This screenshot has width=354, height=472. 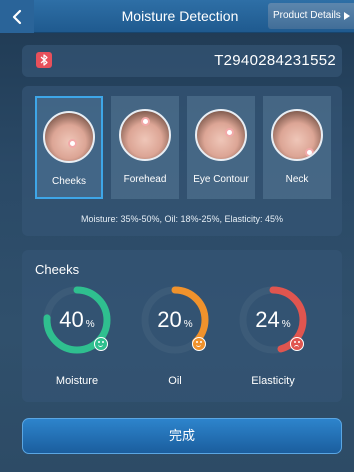 What do you see at coordinates (273, 381) in the screenshot?
I see `elasticity-label: Elasticity` at bounding box center [273, 381].